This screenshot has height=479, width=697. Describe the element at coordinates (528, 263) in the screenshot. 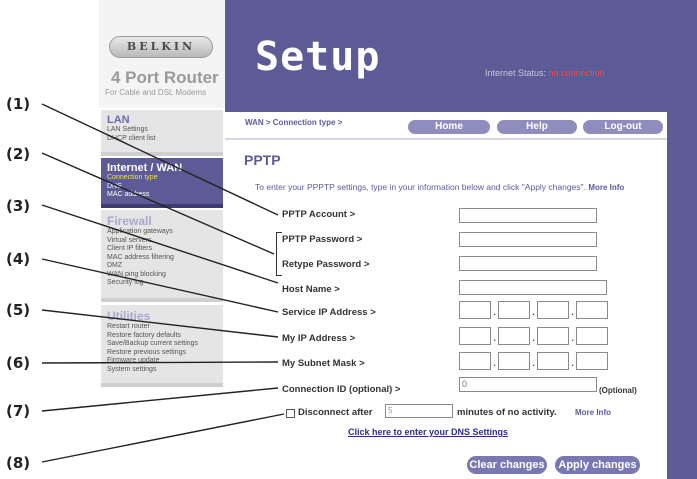

I see `retype-password-input` at that location.